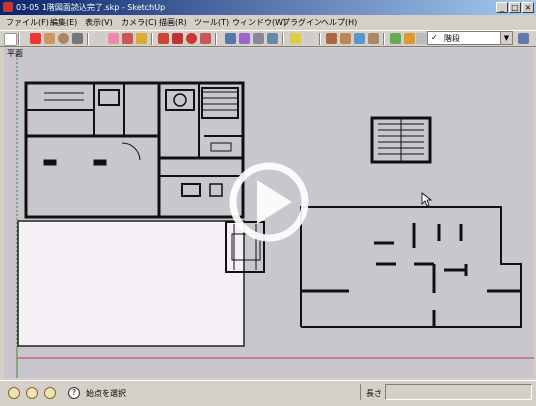  What do you see at coordinates (373, 38) in the screenshot?
I see `google-earth-icon` at bounding box center [373, 38].